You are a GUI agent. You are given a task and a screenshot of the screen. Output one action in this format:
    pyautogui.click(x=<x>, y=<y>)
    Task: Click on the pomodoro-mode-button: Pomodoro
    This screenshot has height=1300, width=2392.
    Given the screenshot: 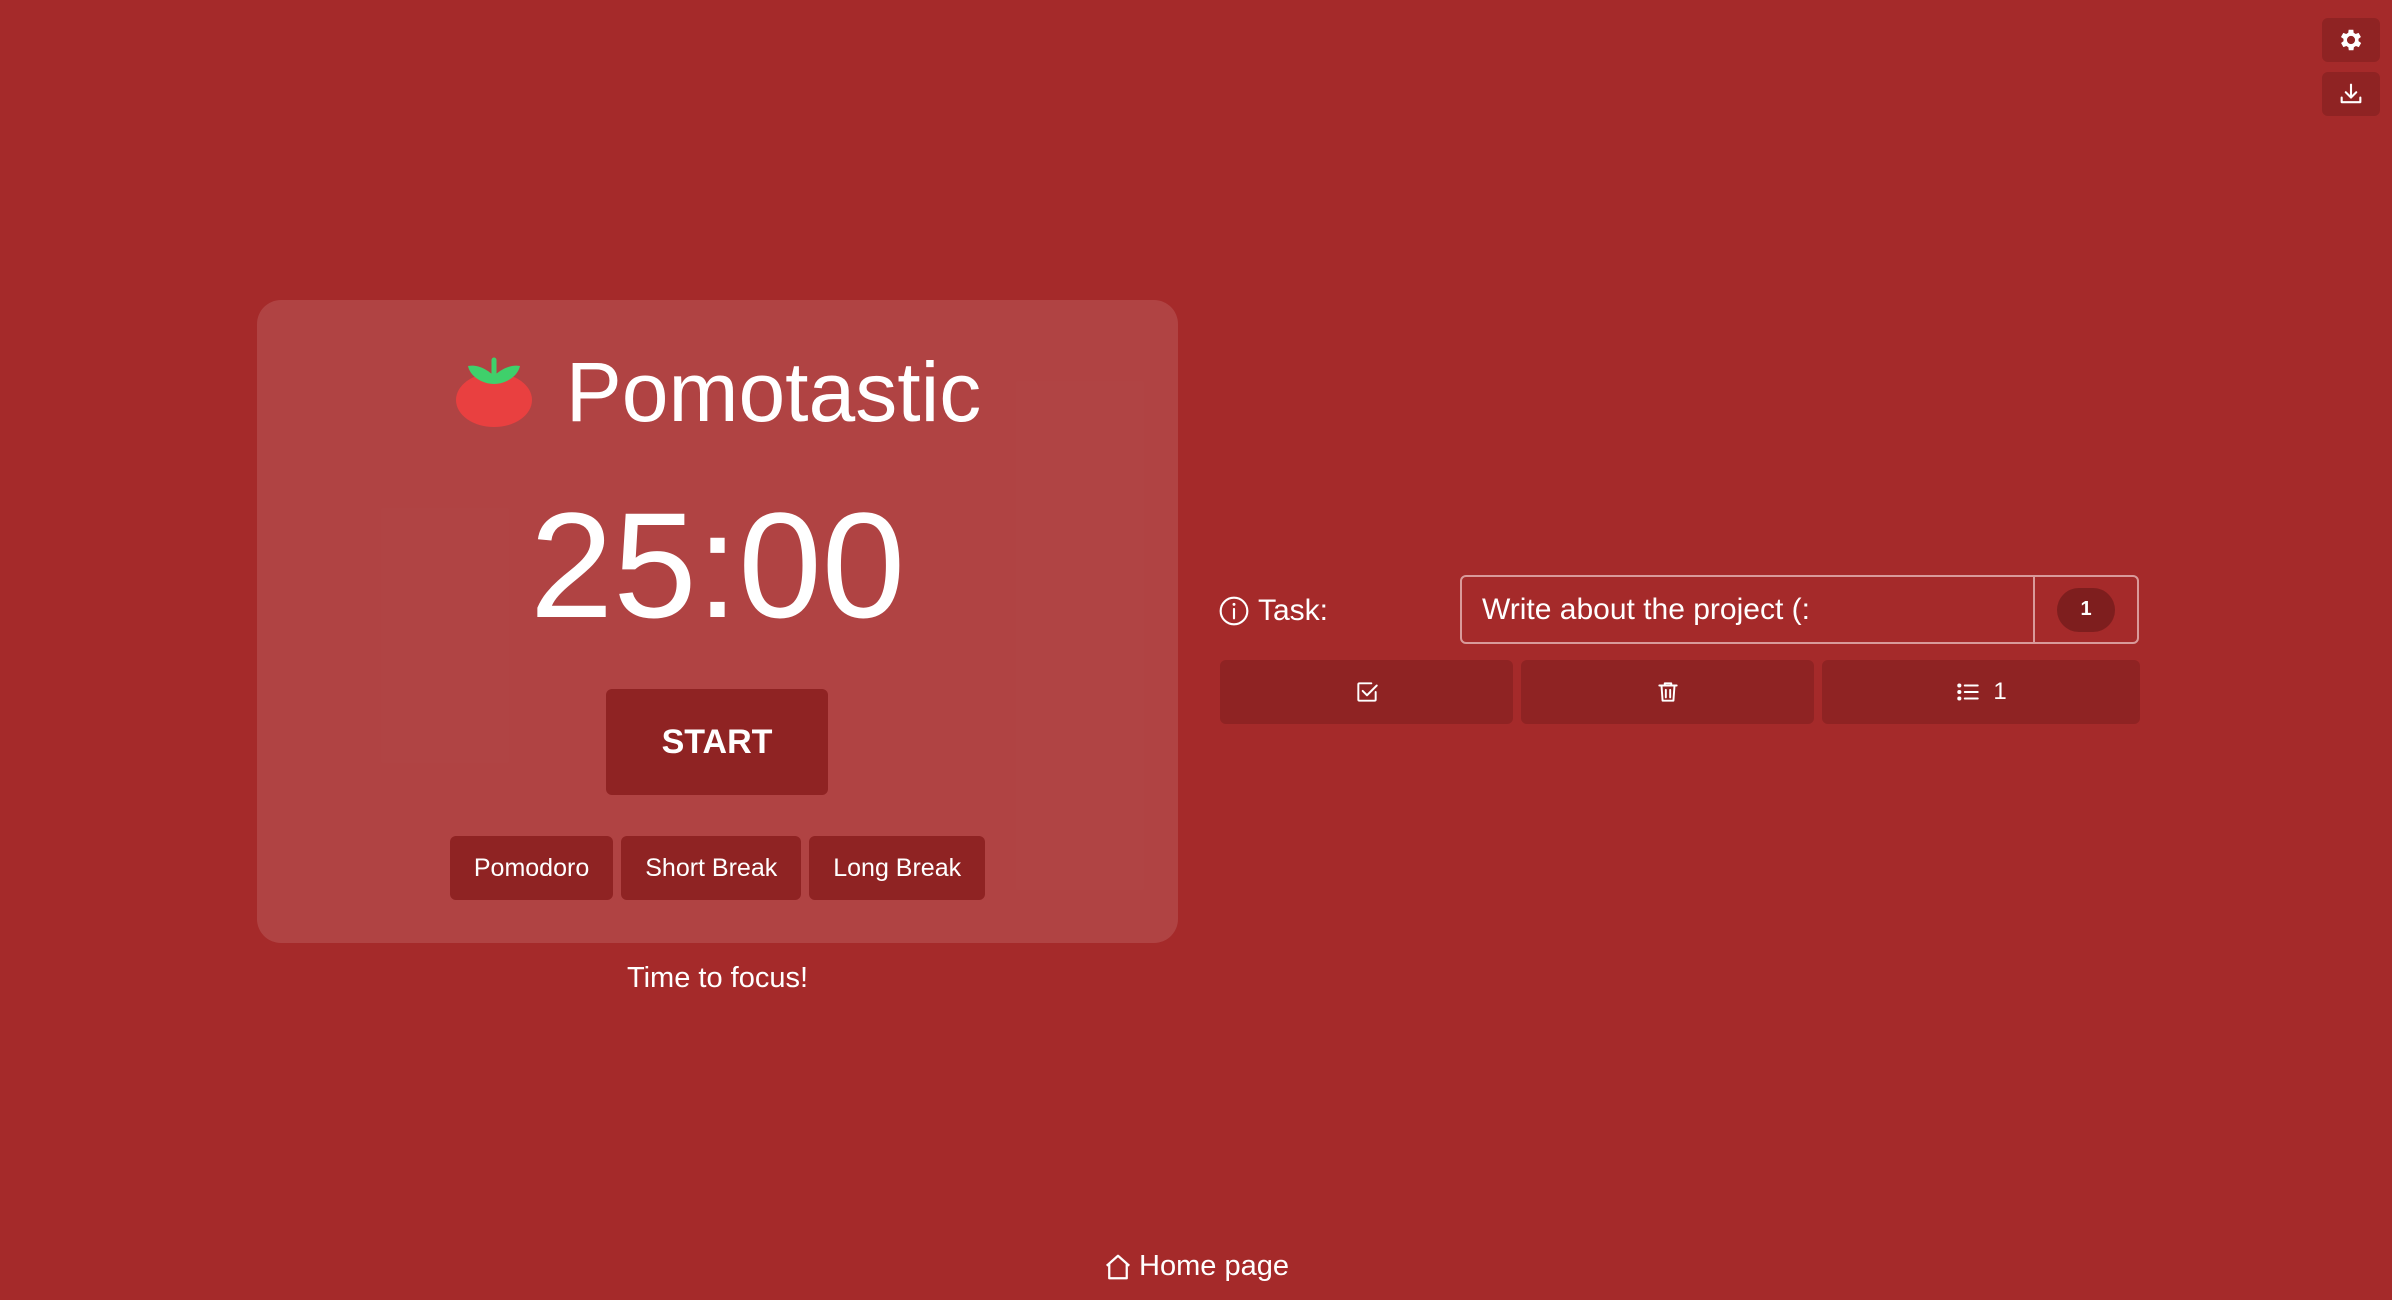 What is the action you would take?
    pyautogui.click(x=531, y=868)
    